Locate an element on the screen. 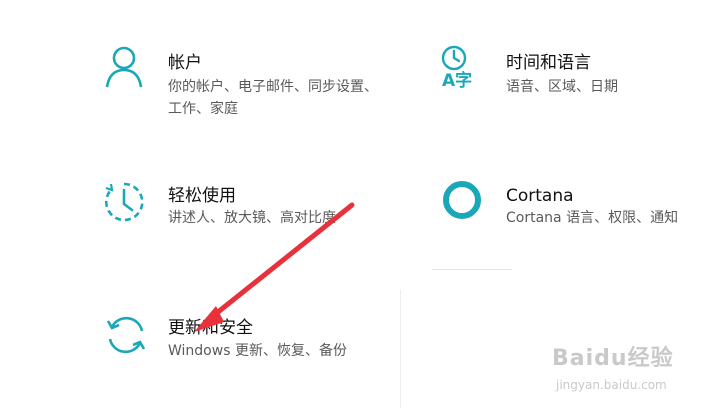 This screenshot has width=720, height=408. tile-title: 帐户 is located at coordinates (185, 63).